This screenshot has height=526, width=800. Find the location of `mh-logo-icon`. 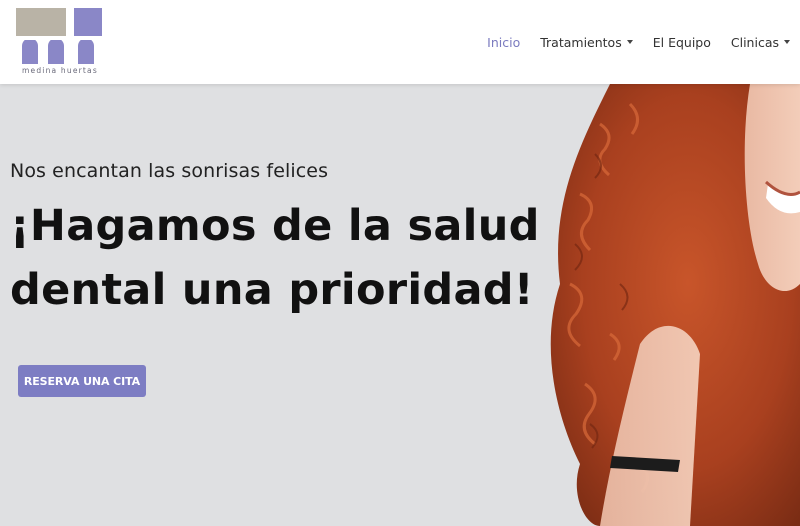

mh-logo-icon is located at coordinates (59, 36).